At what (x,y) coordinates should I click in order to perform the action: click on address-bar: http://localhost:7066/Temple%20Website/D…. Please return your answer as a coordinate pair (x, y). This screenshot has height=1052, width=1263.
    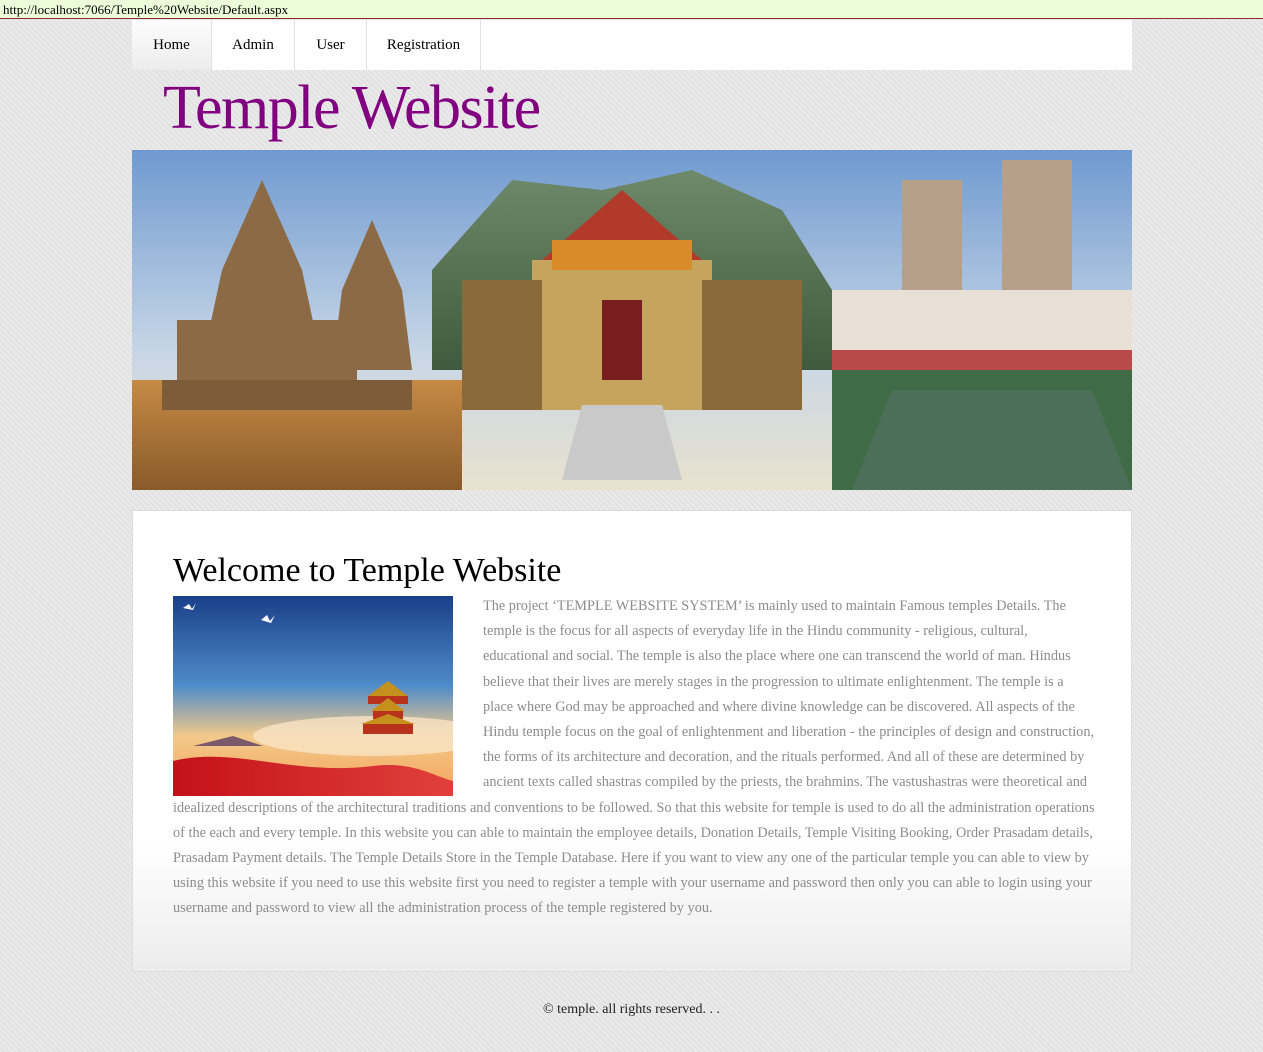
    Looking at the image, I should click on (631, 9).